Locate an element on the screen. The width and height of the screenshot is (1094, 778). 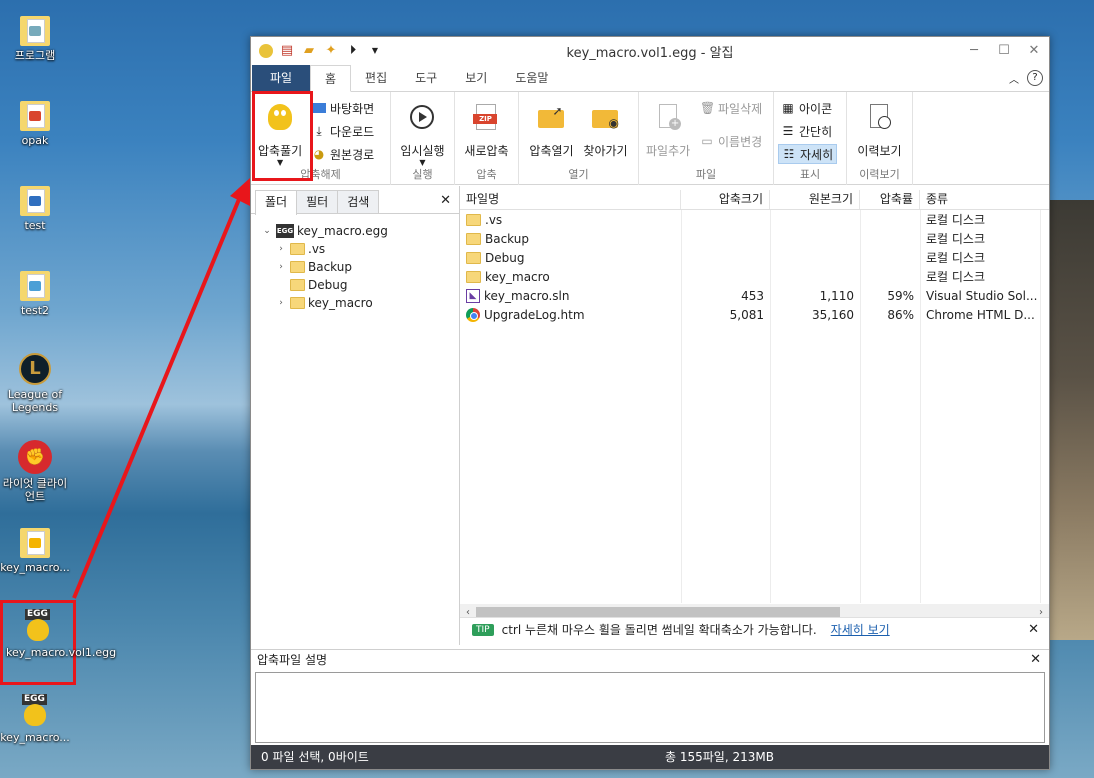
desktop-icon-test2: test2 is located at coordinates (35, 294).